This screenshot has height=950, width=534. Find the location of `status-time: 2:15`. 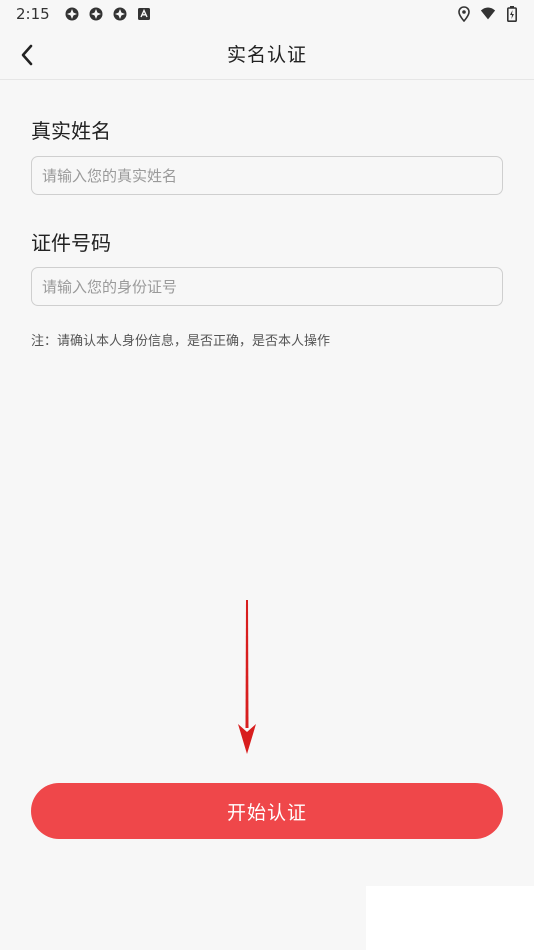

status-time: 2:15 is located at coordinates (33, 14).